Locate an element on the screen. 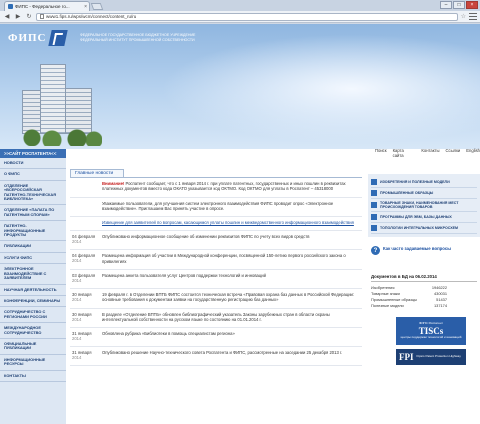 This screenshot has width=480, height=424. registry-link-topologies: ТОПОЛОГИИ ИНТЕГРАЛЬНЫХ МИКРОСХЕМ is located at coordinates (424, 228).